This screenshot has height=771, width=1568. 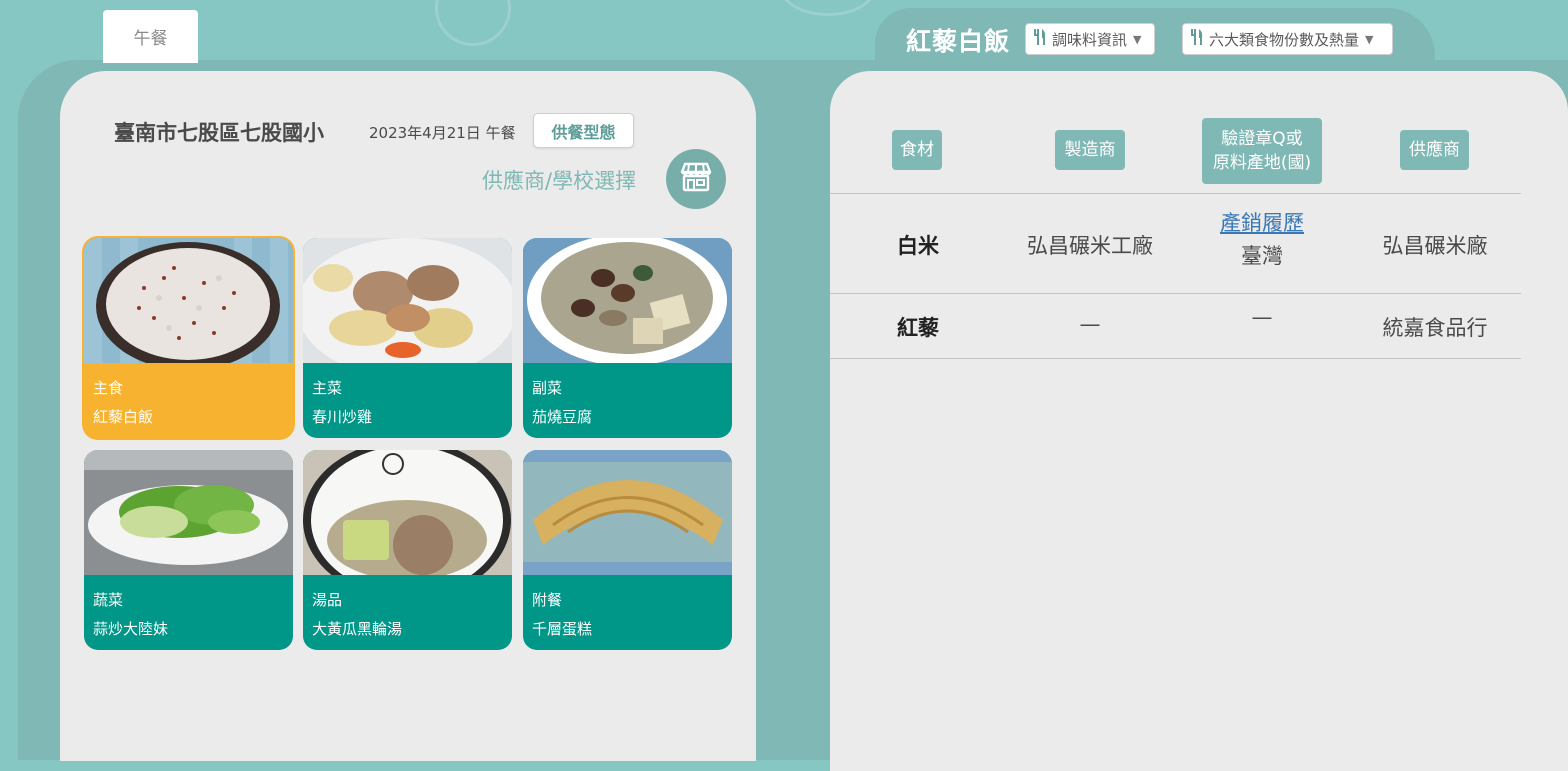 I want to click on dish-name: 蒜炒大陸妹, so click(x=131, y=629).